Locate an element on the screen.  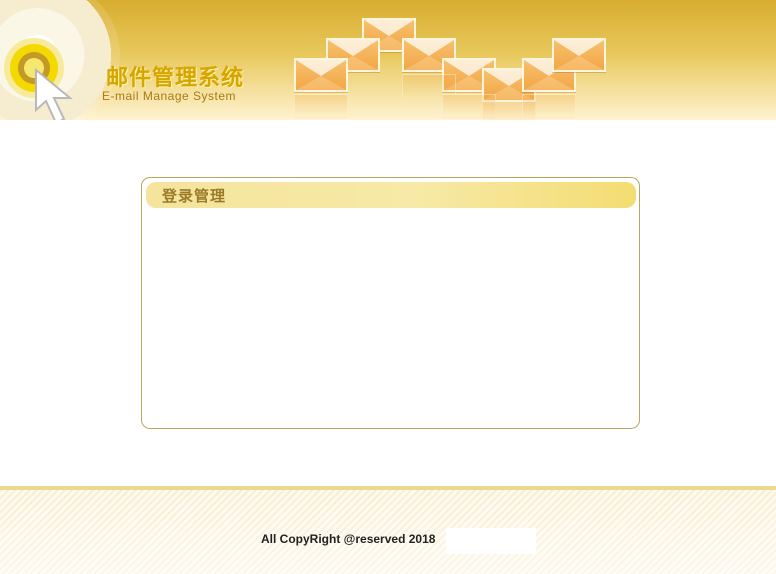
copyright-text: All CopyRight @reserved 2018 is located at coordinates (348, 539).